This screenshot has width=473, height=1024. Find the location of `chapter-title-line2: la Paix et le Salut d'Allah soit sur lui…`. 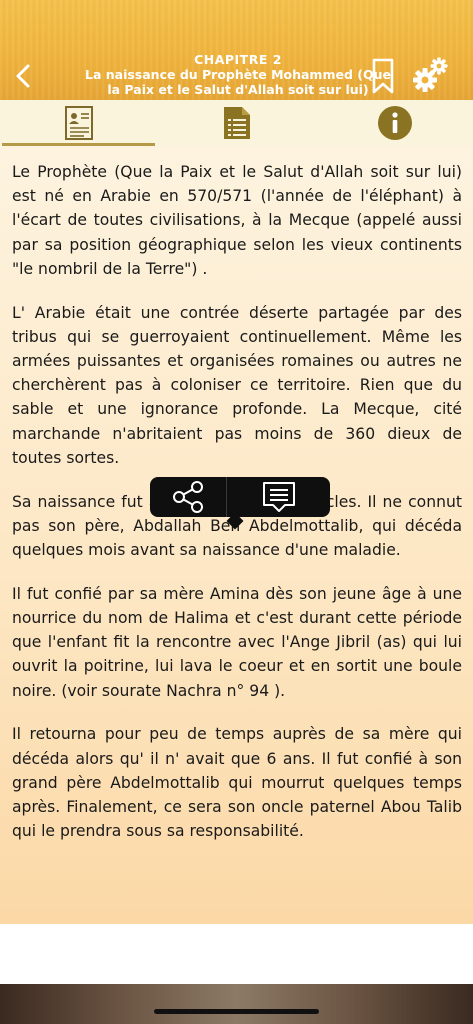

chapter-title-line2: la Paix et le Salut d'Allah soit sur lui… is located at coordinates (238, 89).